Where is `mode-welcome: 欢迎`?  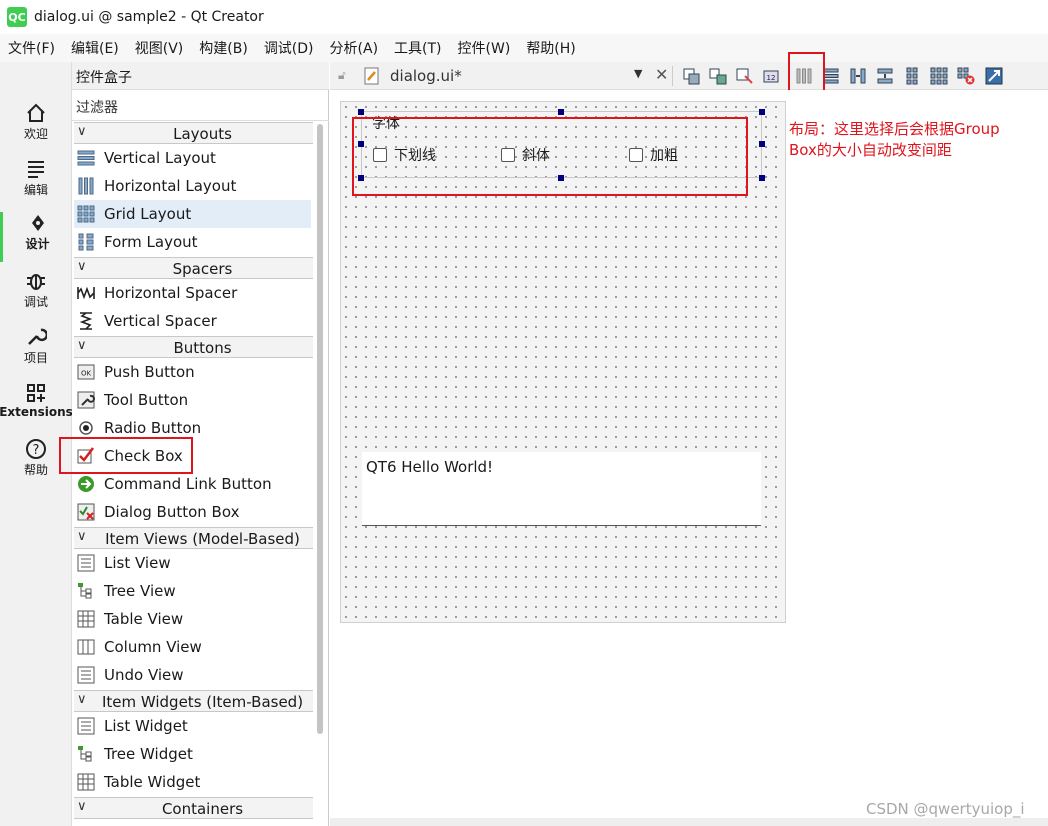 mode-welcome: 欢迎 is located at coordinates (36, 122).